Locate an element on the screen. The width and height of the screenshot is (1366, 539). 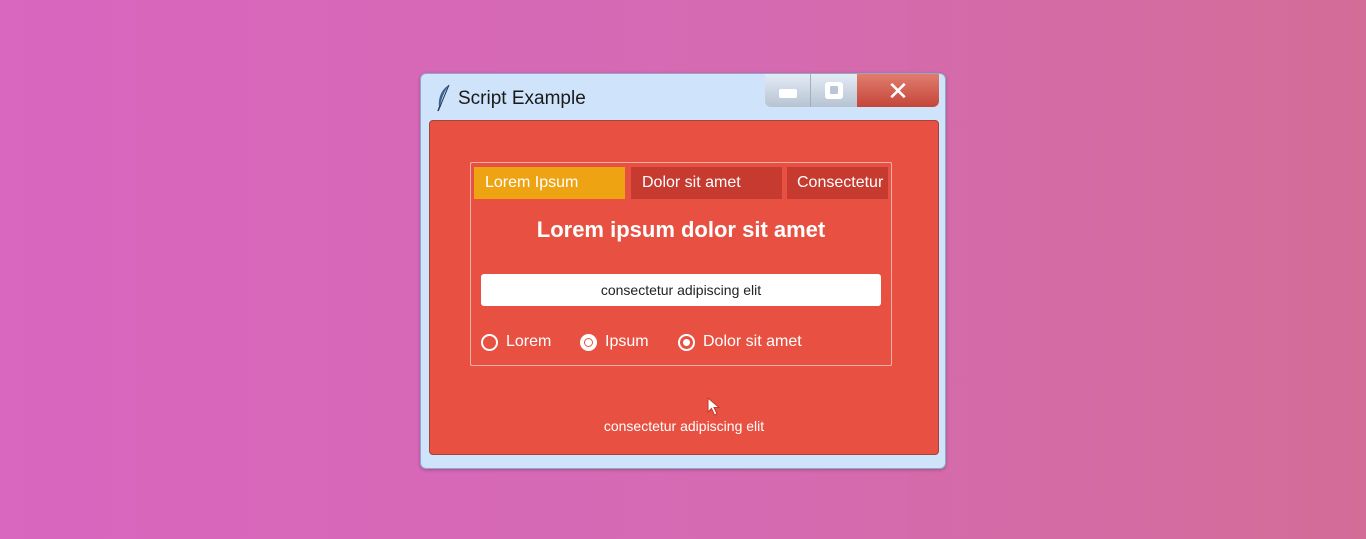
close-button: ✕ is located at coordinates (898, 90).